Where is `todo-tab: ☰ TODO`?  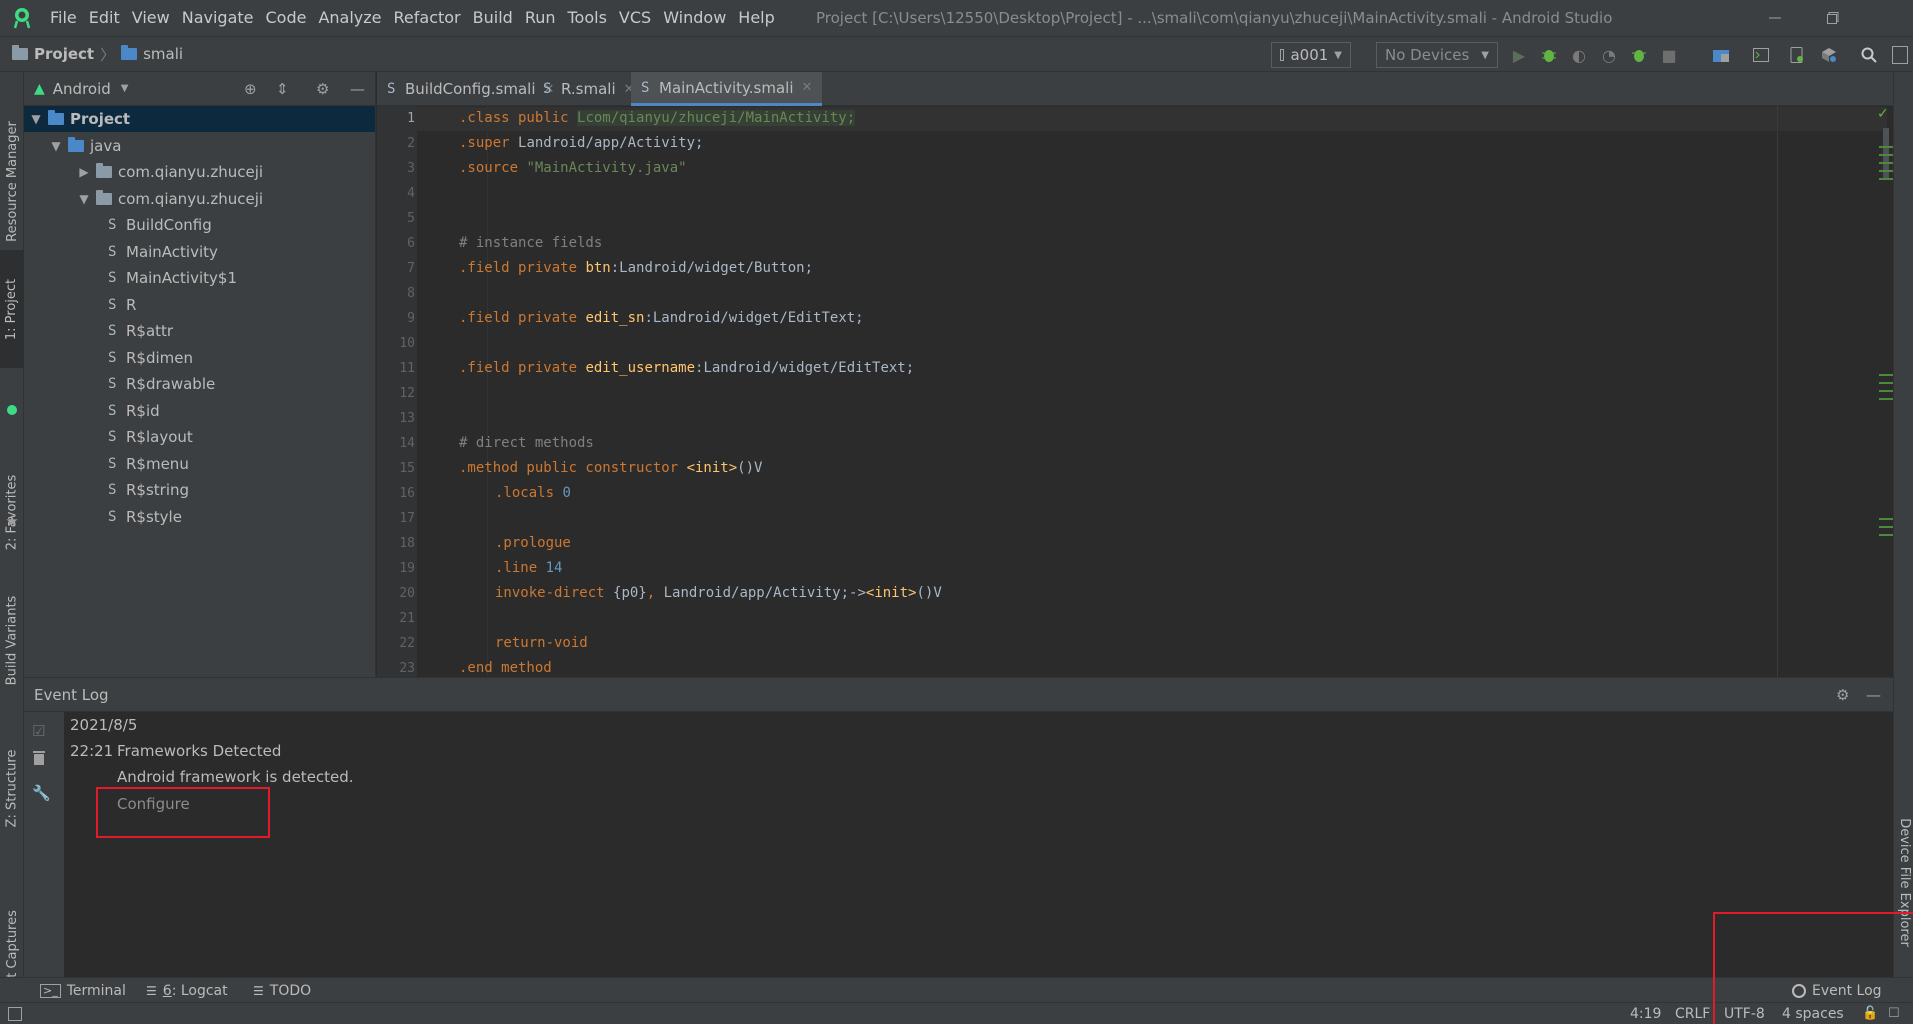
todo-tab: ☰ TODO is located at coordinates (282, 990).